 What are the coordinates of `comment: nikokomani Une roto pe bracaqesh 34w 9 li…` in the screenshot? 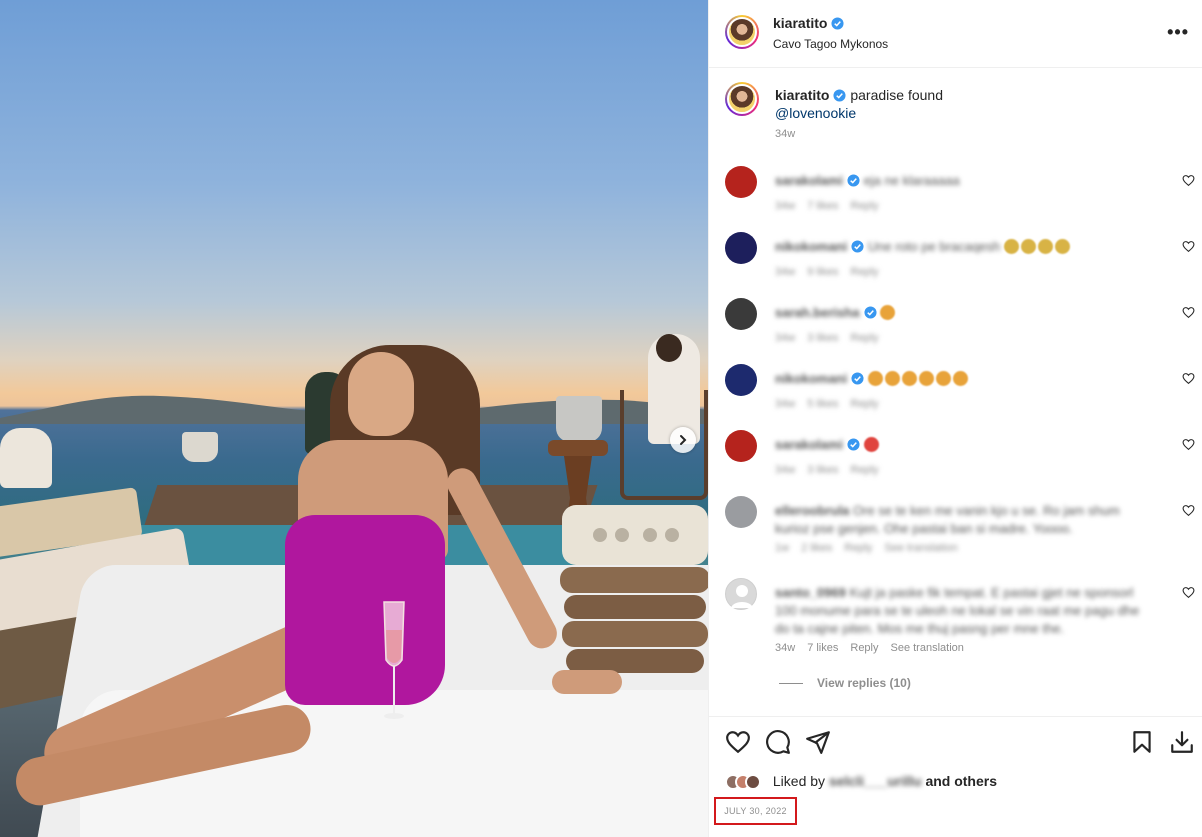 It's located at (960, 257).